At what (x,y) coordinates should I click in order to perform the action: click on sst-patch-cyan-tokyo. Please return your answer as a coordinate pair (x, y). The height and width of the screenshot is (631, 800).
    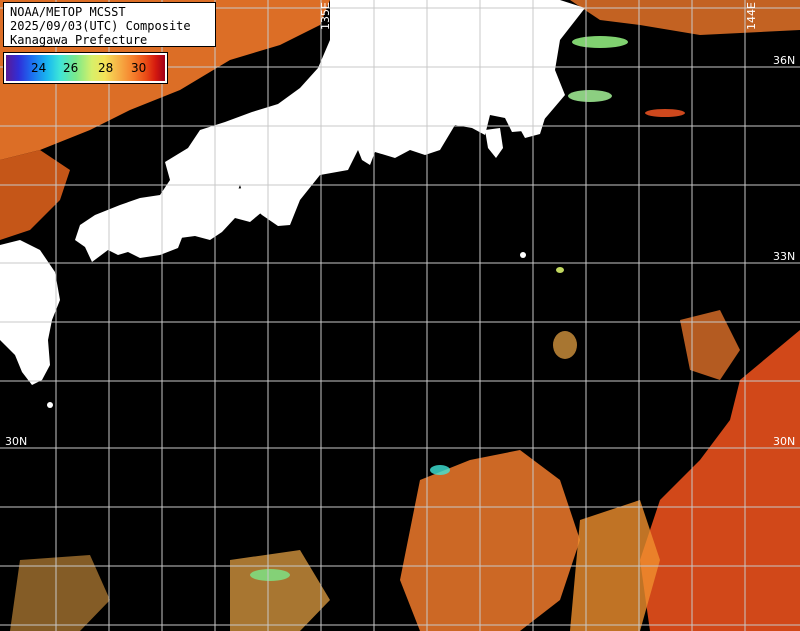
    Looking at the image, I should click on (590, 96).